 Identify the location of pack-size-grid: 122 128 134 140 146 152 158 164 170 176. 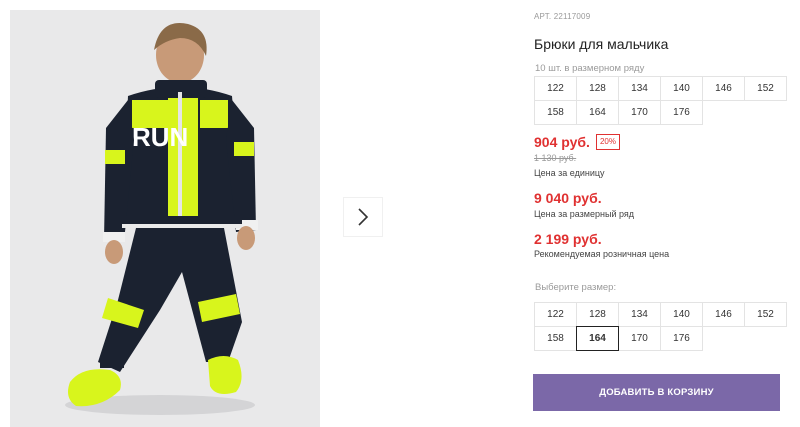
(660, 100).